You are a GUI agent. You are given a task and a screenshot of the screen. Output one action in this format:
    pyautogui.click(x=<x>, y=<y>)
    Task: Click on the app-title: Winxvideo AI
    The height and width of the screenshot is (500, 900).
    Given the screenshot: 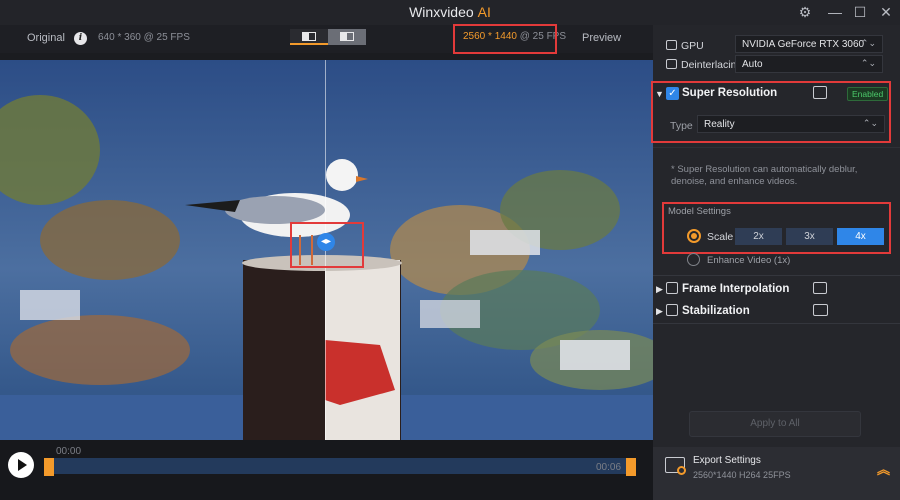 What is the action you would take?
    pyautogui.click(x=450, y=12)
    